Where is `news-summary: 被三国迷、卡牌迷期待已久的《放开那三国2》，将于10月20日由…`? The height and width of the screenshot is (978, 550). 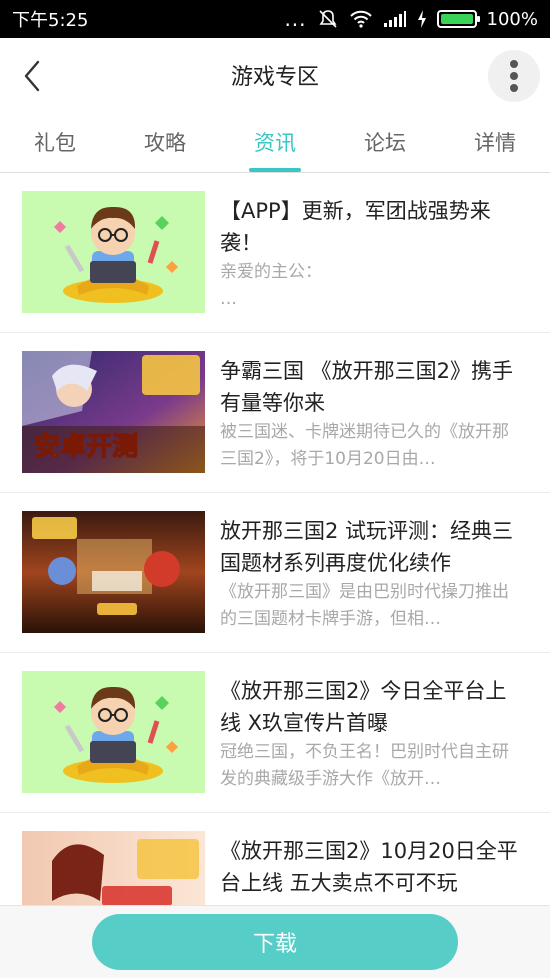
news-summary: 被三国迷、卡牌迷期待已久的《放开那三国2》，将于10月20日由… is located at coordinates (364, 445).